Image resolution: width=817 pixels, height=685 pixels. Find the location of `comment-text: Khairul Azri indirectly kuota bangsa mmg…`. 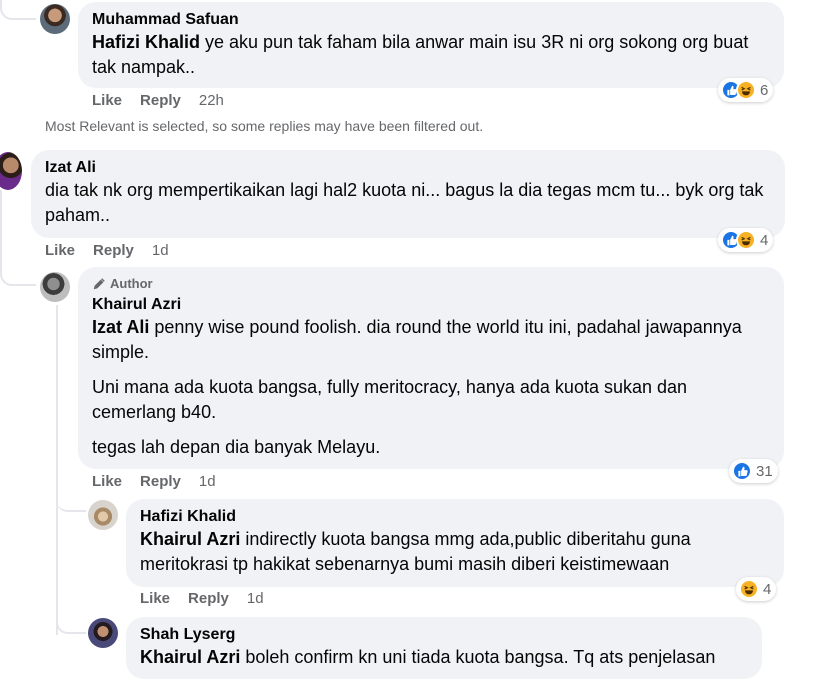

comment-text: Khairul Azri indirectly kuota bangsa mmg… is located at coordinates (455, 552).